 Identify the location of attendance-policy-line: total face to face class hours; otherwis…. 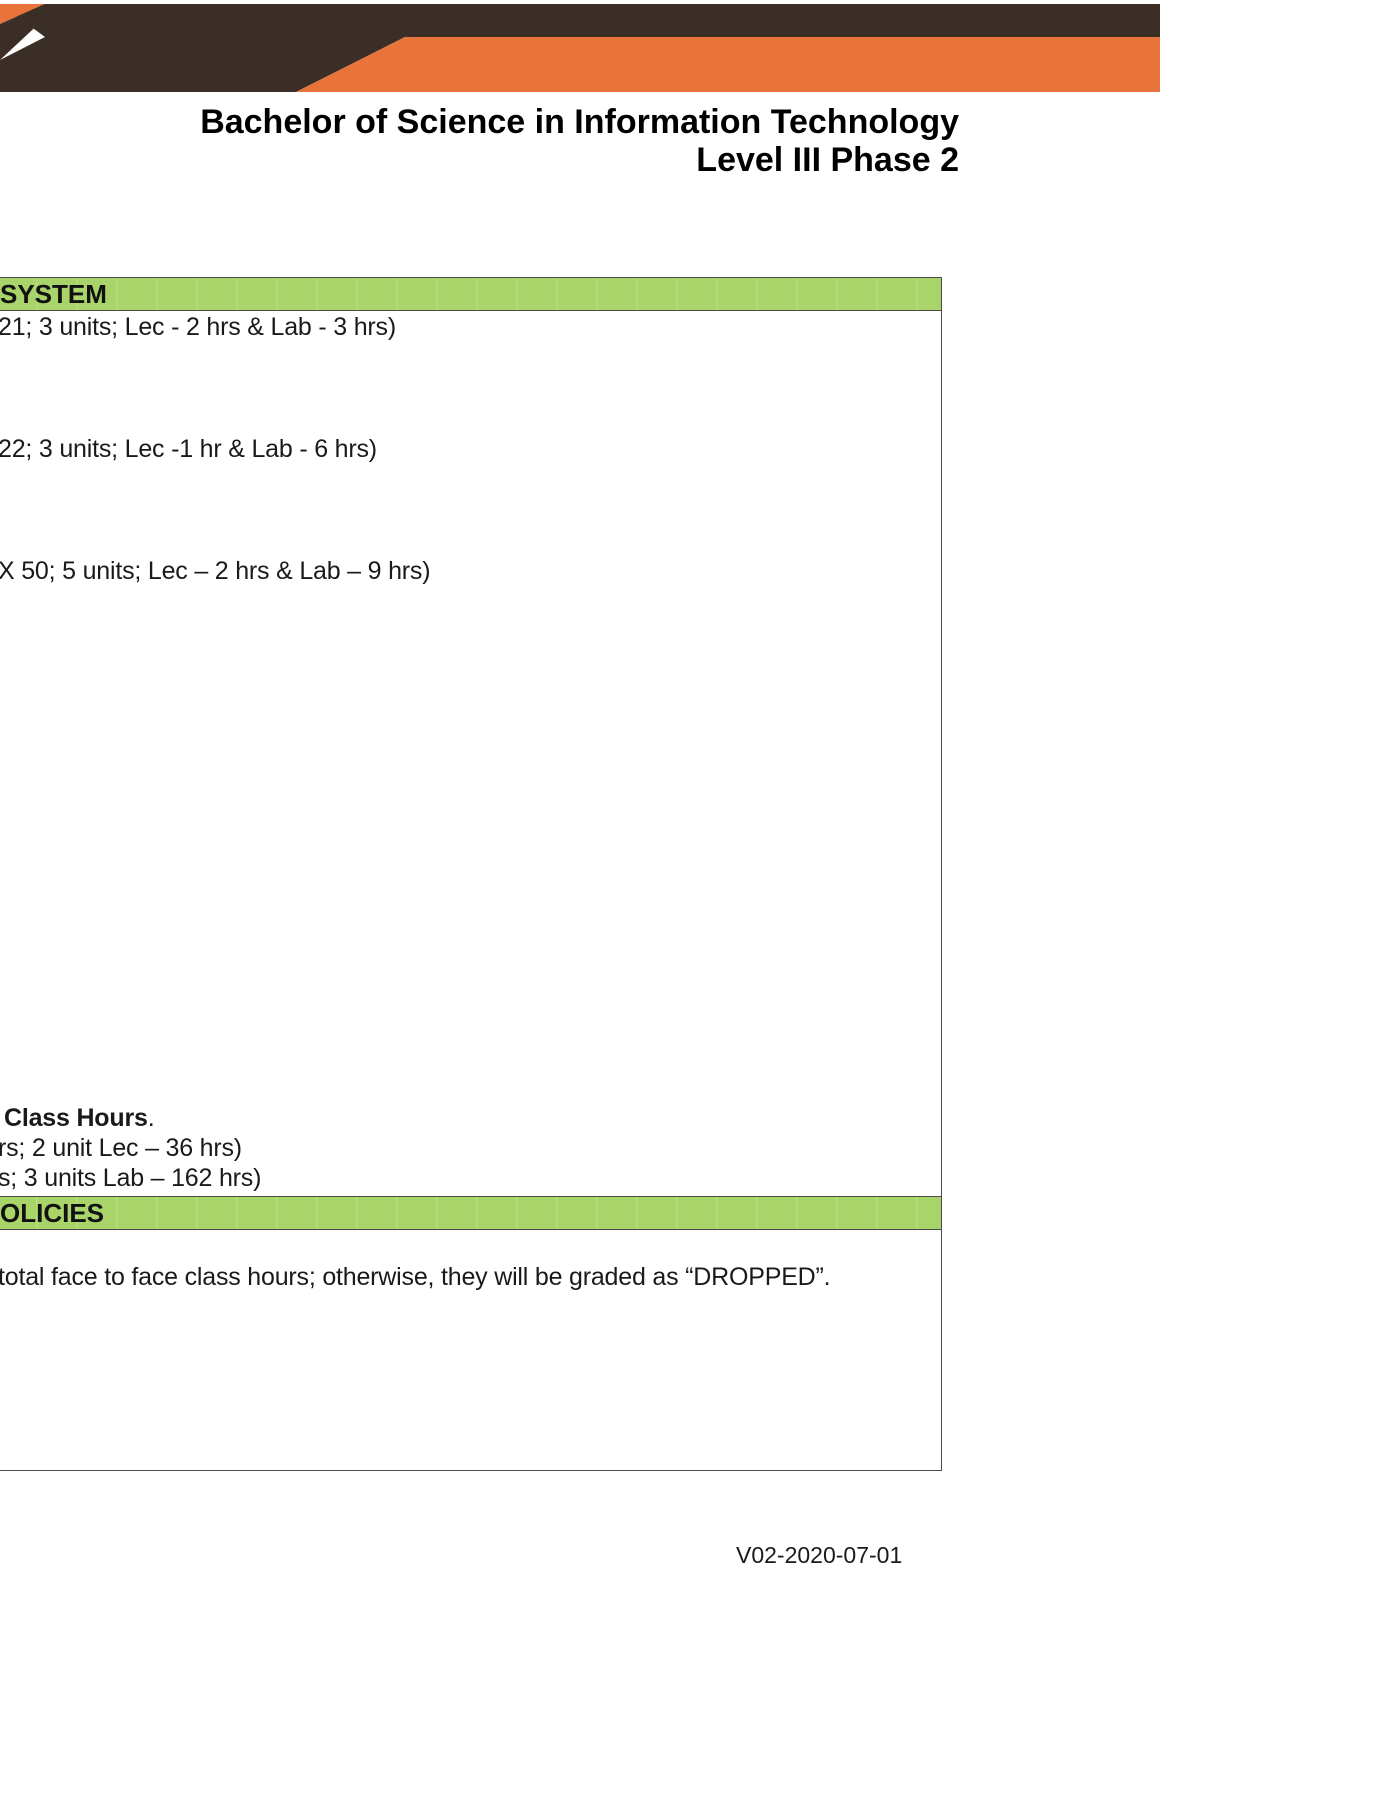
(415, 1277).